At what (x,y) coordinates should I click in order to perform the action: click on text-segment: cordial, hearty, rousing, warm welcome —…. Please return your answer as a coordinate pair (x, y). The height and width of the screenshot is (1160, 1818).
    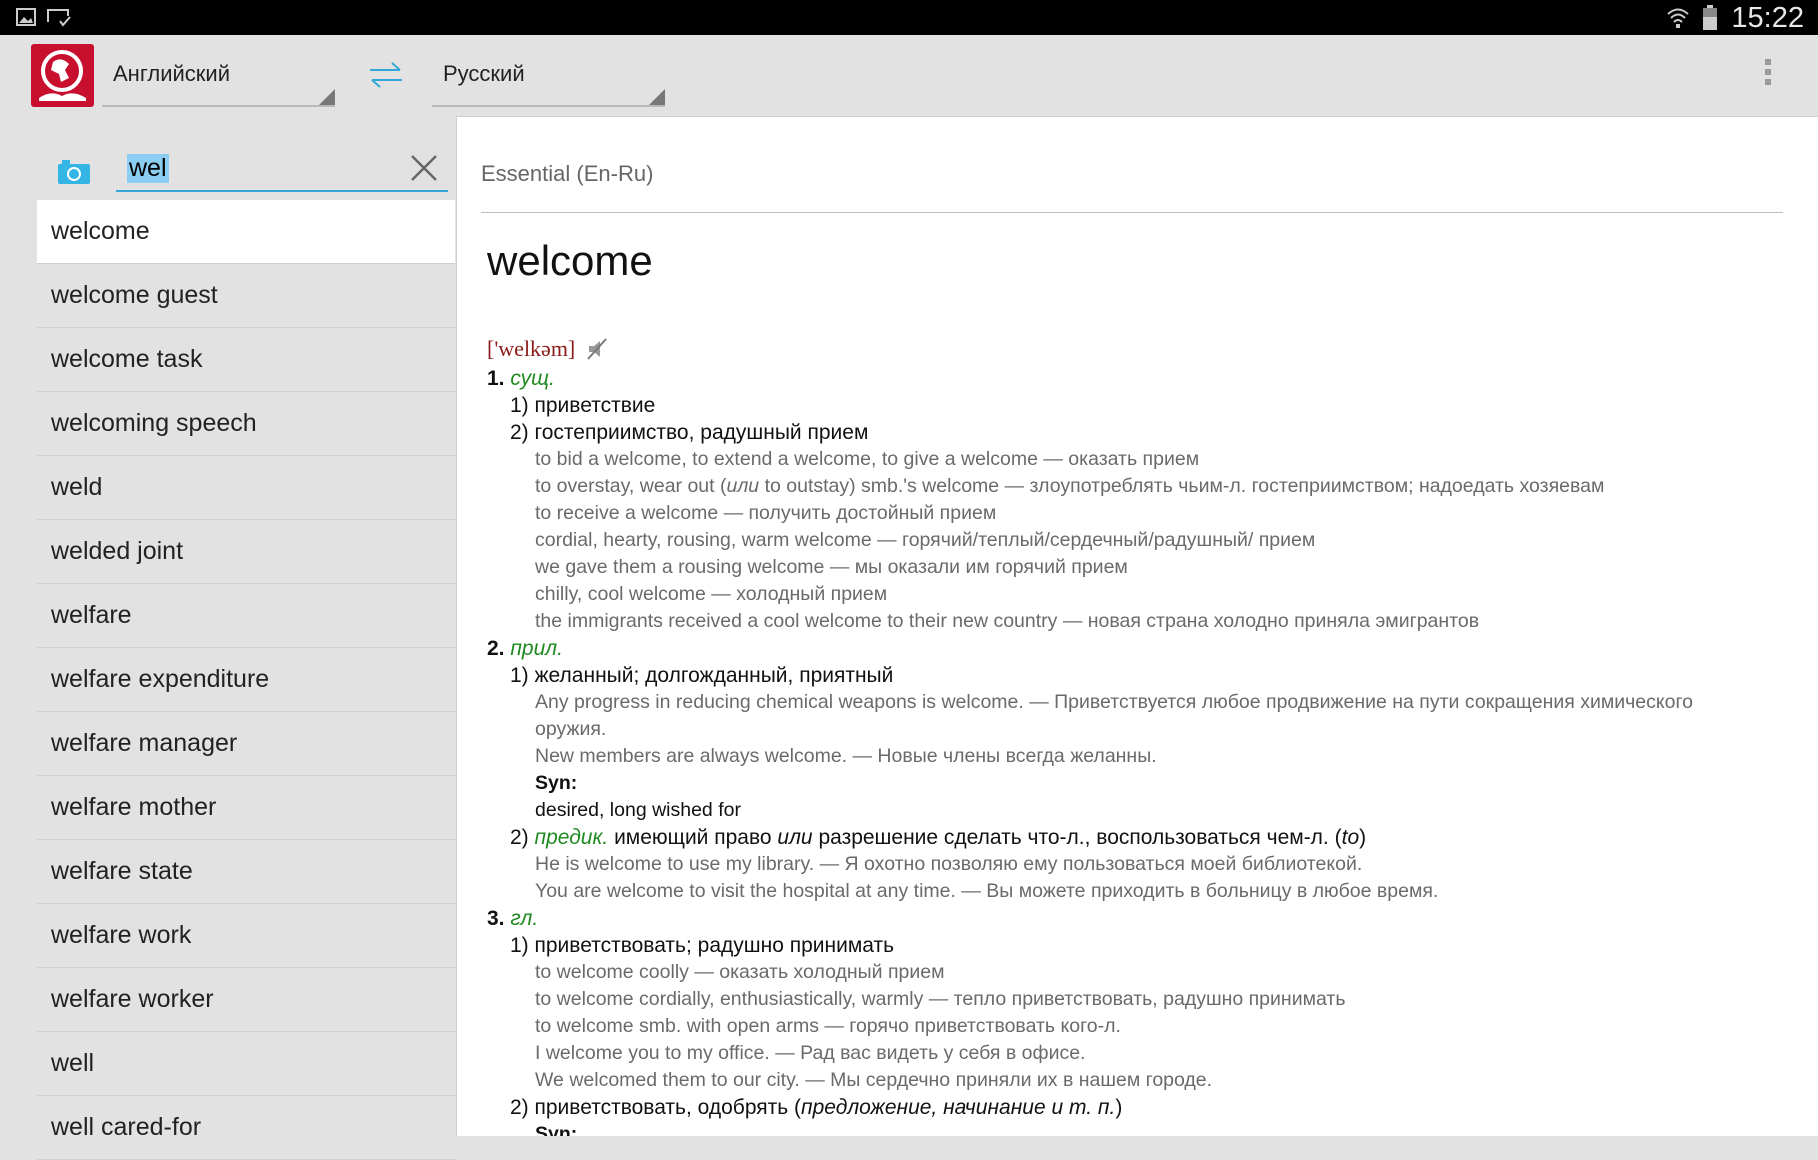
    Looking at the image, I should click on (925, 540).